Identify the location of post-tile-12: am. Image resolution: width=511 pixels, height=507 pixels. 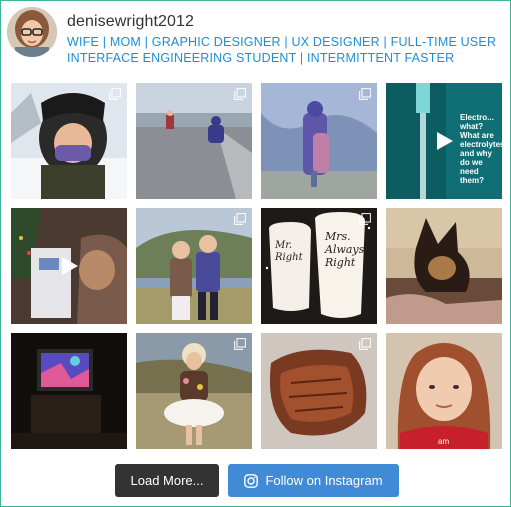
(444, 391).